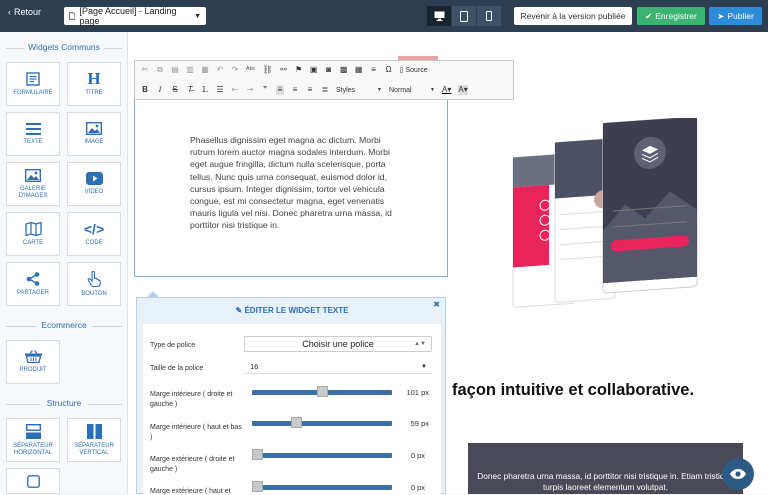 The height and width of the screenshot is (495, 768). Describe the element at coordinates (94, 184) in the screenshot. I see `widget-video: VIDEO` at that location.